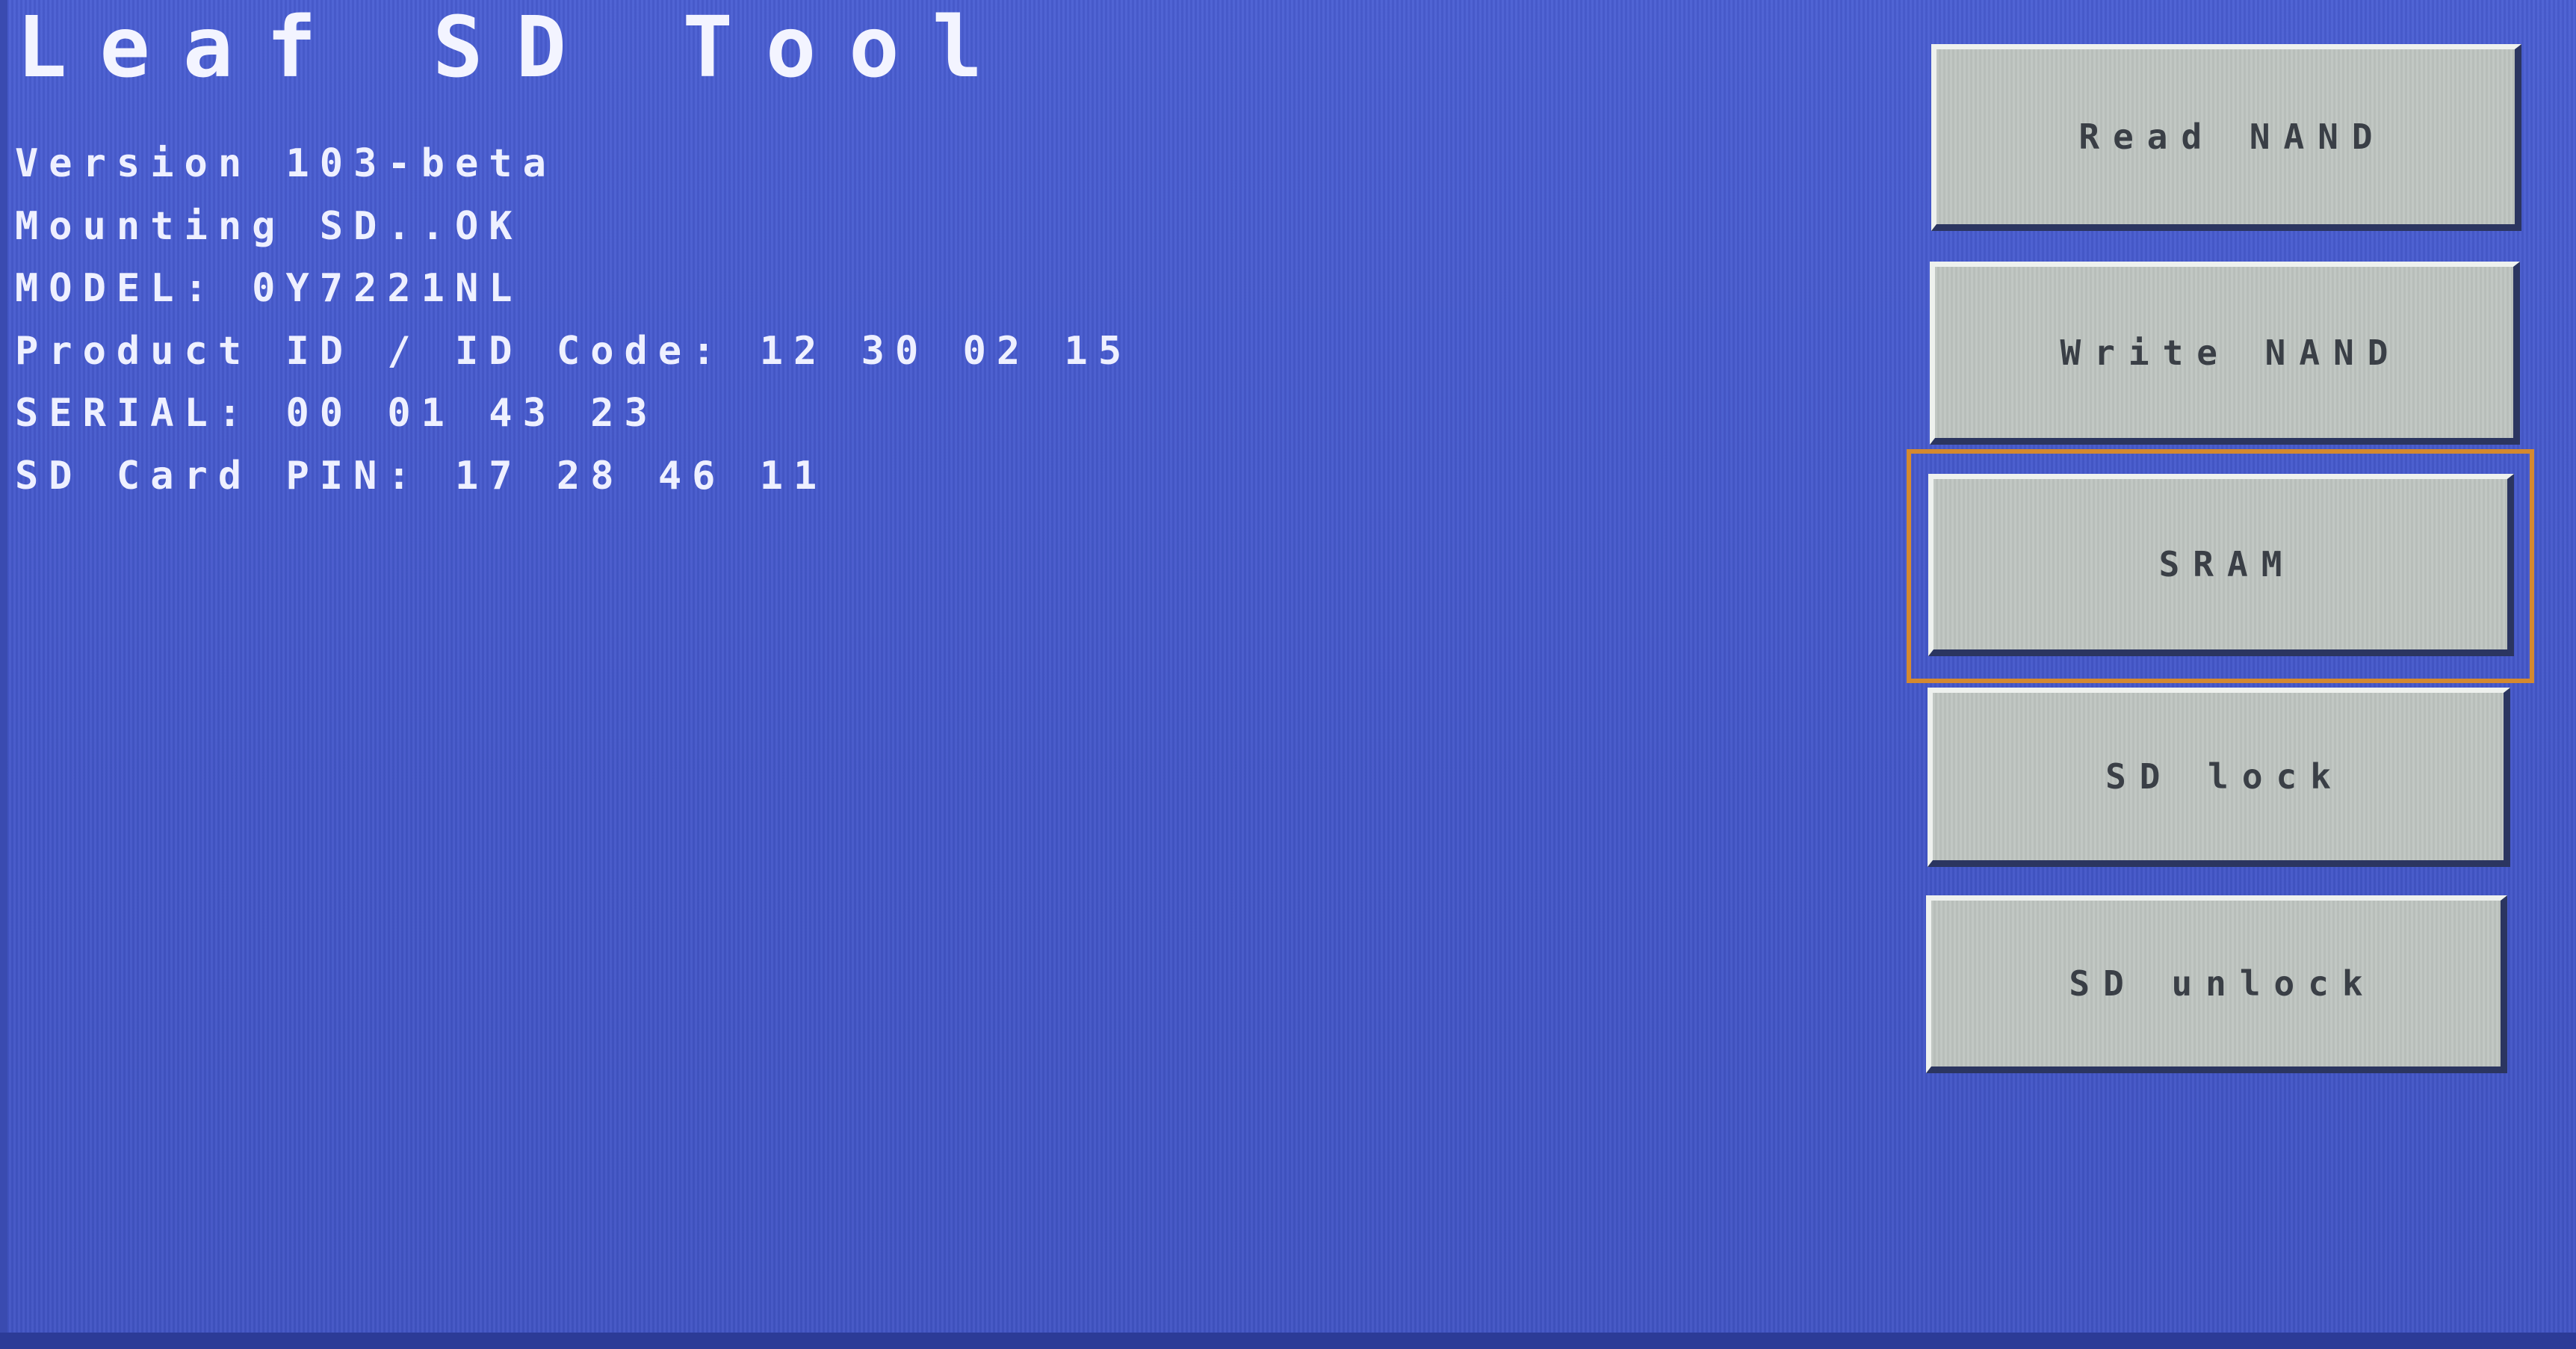  I want to click on sd-unlock-button: SD unlock, so click(2216, 984).